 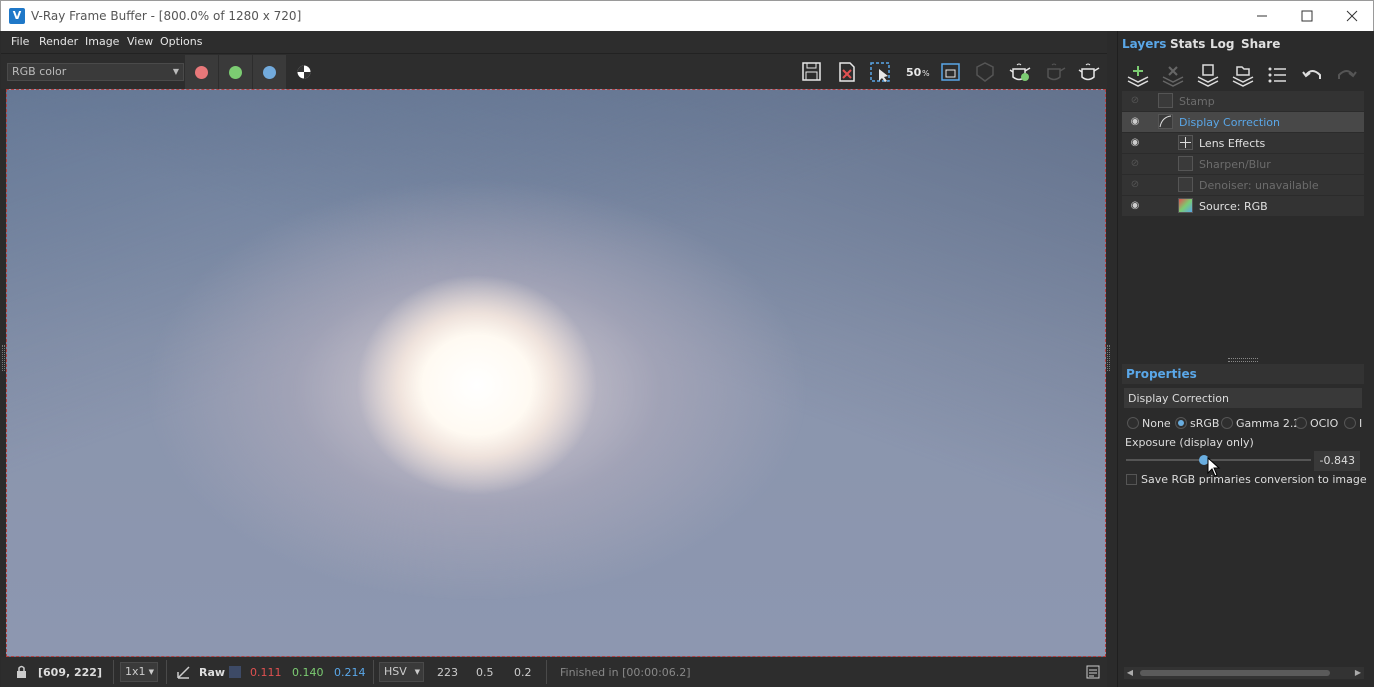 I want to click on zoom-ratio-select: 1x1 ▼, so click(x=139, y=672).